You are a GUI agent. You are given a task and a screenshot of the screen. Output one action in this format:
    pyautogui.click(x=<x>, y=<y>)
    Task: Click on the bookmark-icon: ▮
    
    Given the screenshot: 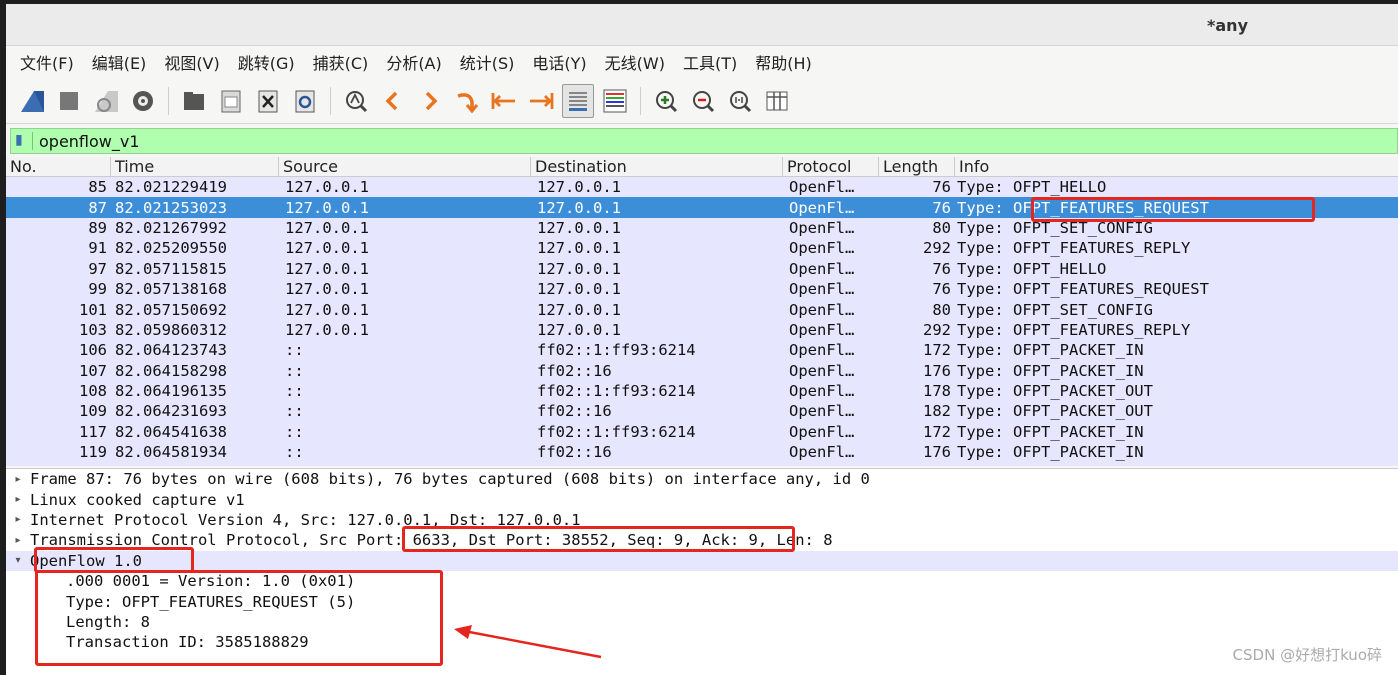 What is the action you would take?
    pyautogui.click(x=24, y=141)
    